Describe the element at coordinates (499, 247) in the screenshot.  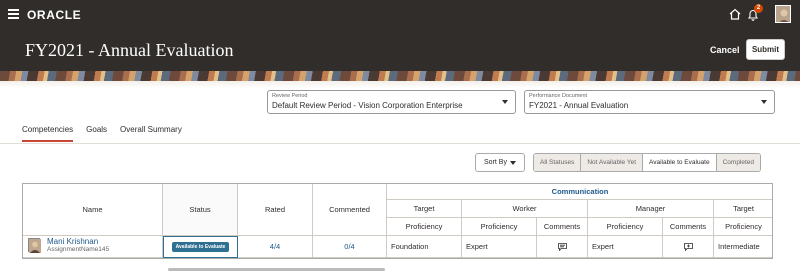
I see `worker-proficiency-value: Expert` at that location.